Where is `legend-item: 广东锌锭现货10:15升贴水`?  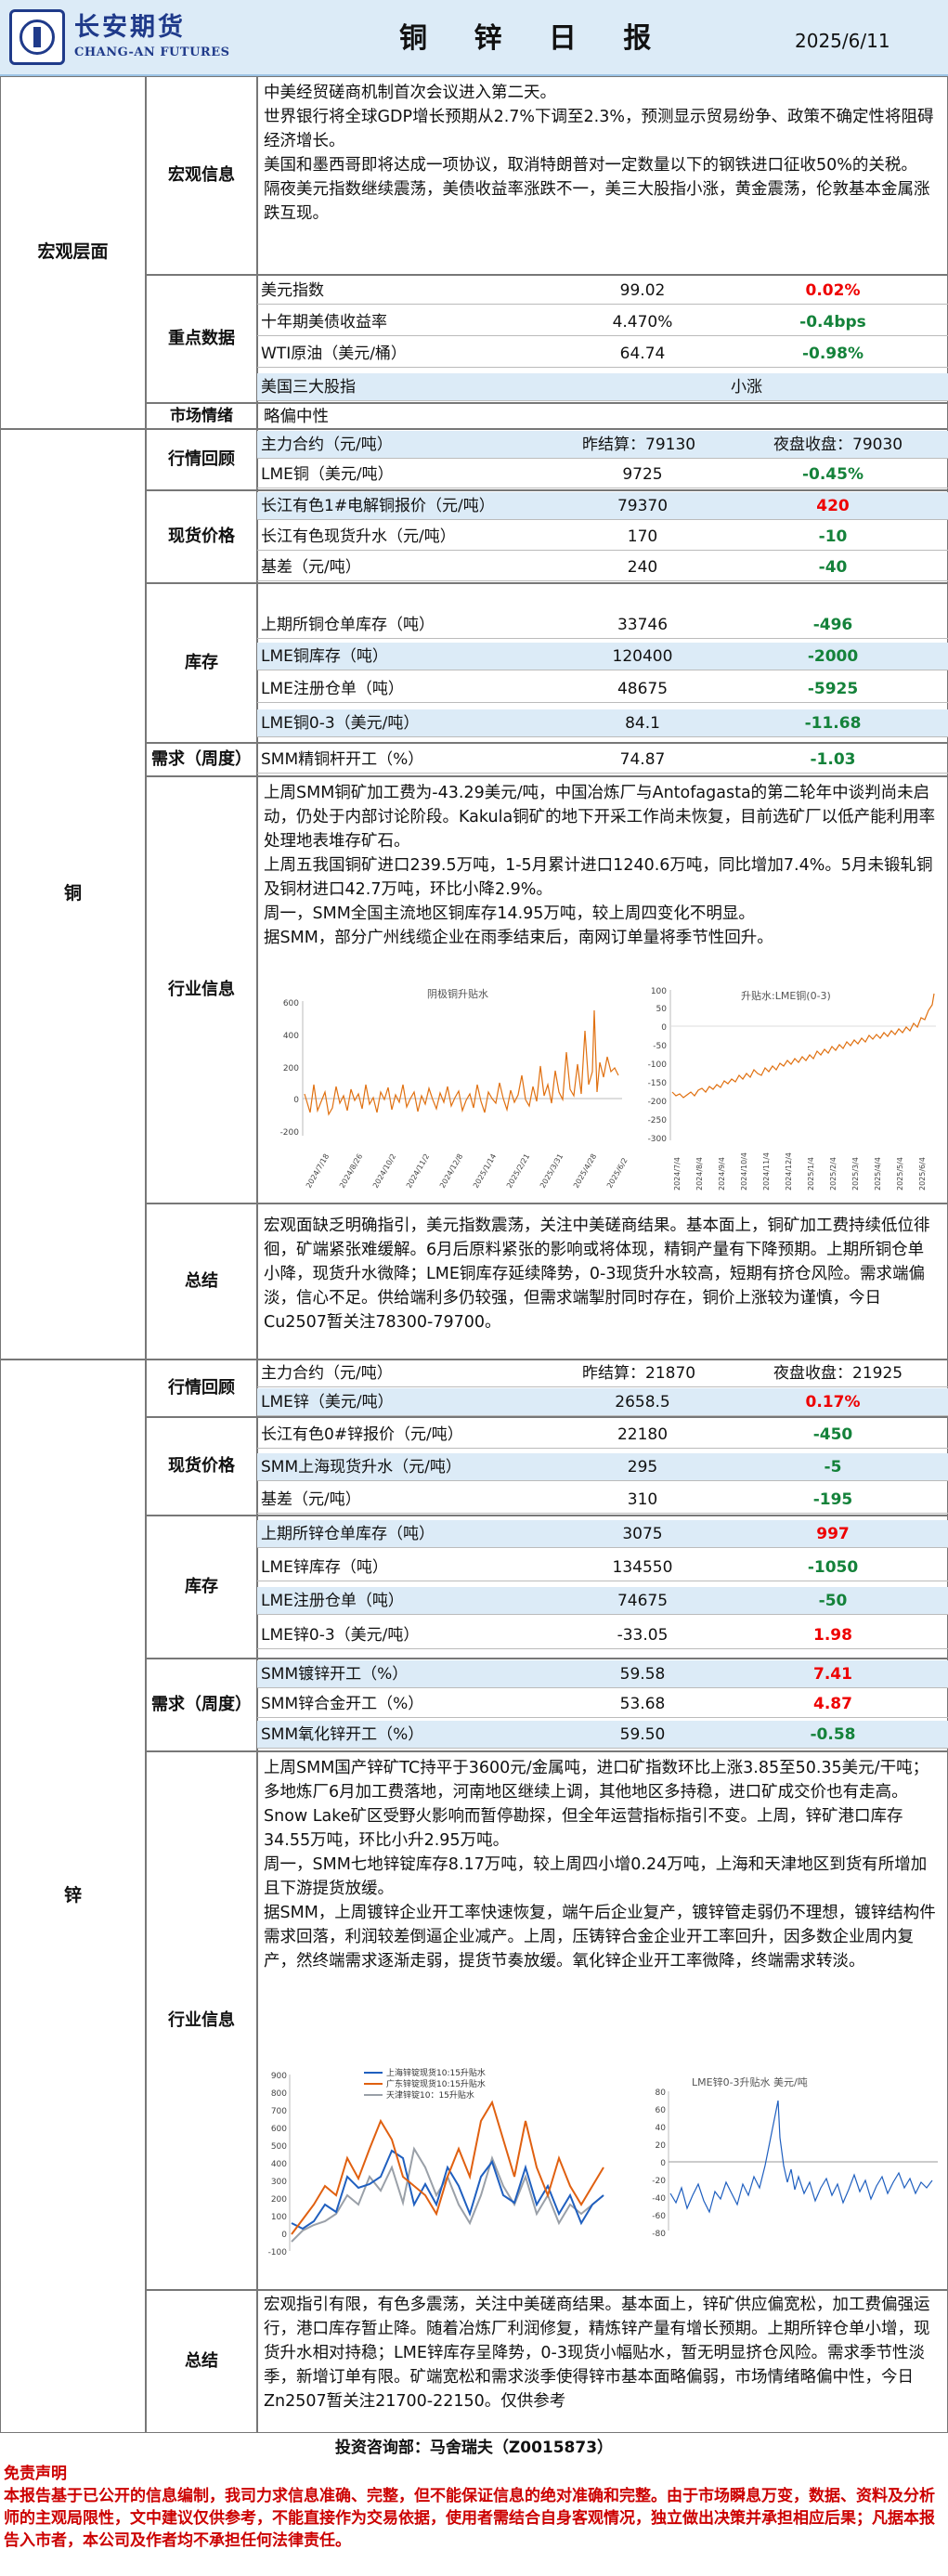 legend-item: 广东锌锭现货10:15升贴水 is located at coordinates (436, 2084).